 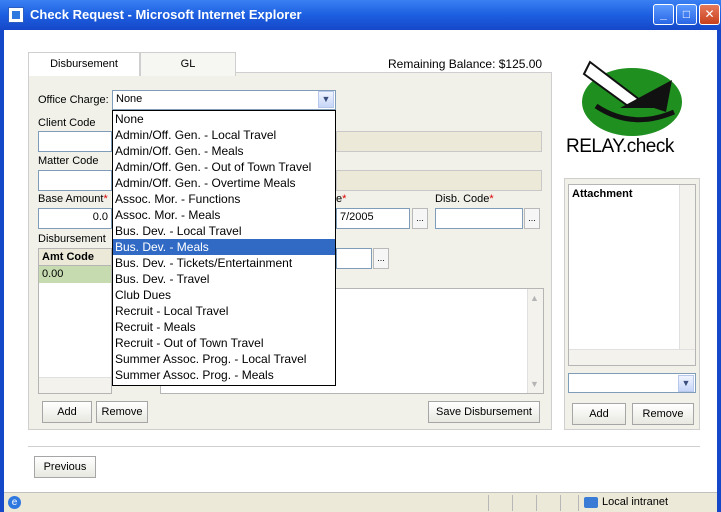 What do you see at coordinates (620, 146) in the screenshot?
I see `relay-logo-text: RELAY.check` at bounding box center [620, 146].